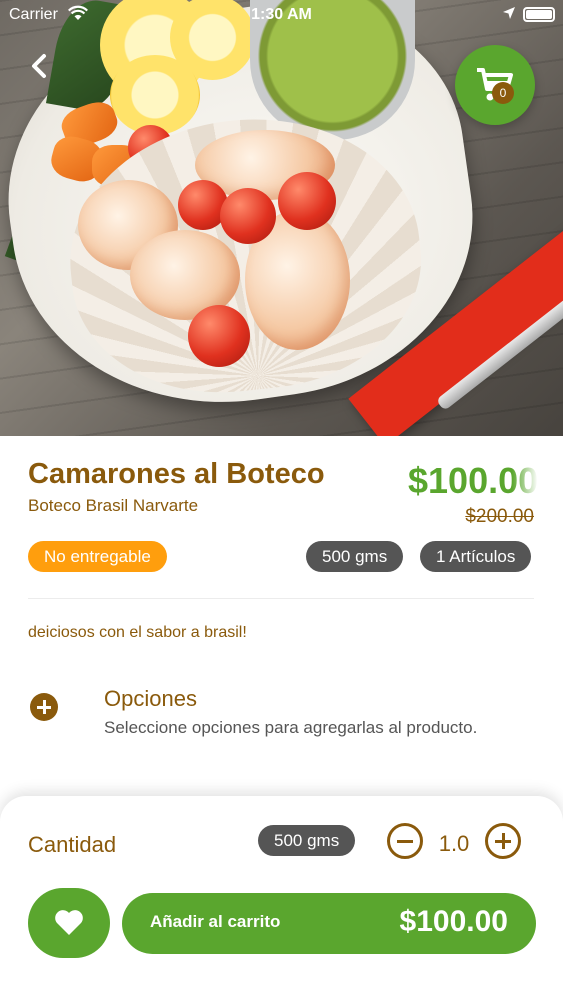 Image resolution: width=563 pixels, height=1000 pixels. I want to click on minus-circle-icon, so click(405, 841).